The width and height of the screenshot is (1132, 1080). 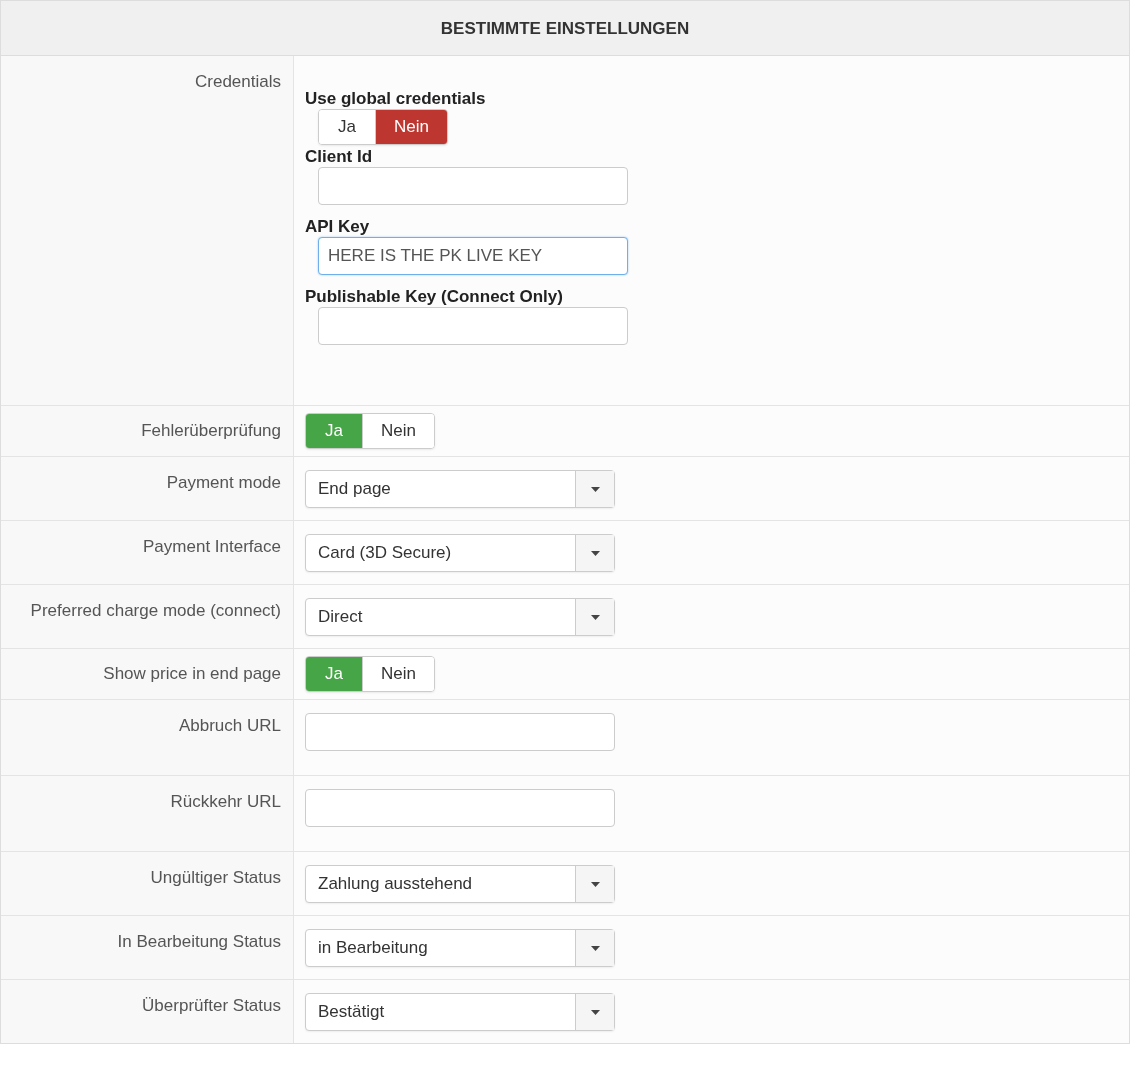 What do you see at coordinates (460, 489) in the screenshot?
I see `dropdown: End page` at bounding box center [460, 489].